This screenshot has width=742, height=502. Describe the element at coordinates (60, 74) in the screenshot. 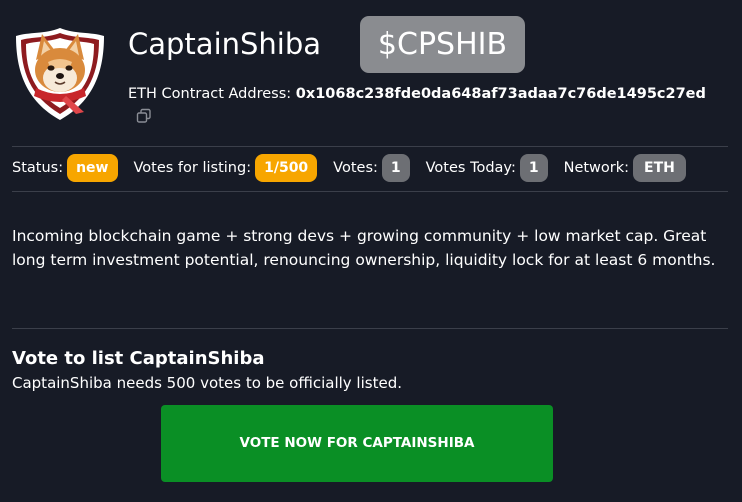

I see `shiba-shield-logo` at that location.